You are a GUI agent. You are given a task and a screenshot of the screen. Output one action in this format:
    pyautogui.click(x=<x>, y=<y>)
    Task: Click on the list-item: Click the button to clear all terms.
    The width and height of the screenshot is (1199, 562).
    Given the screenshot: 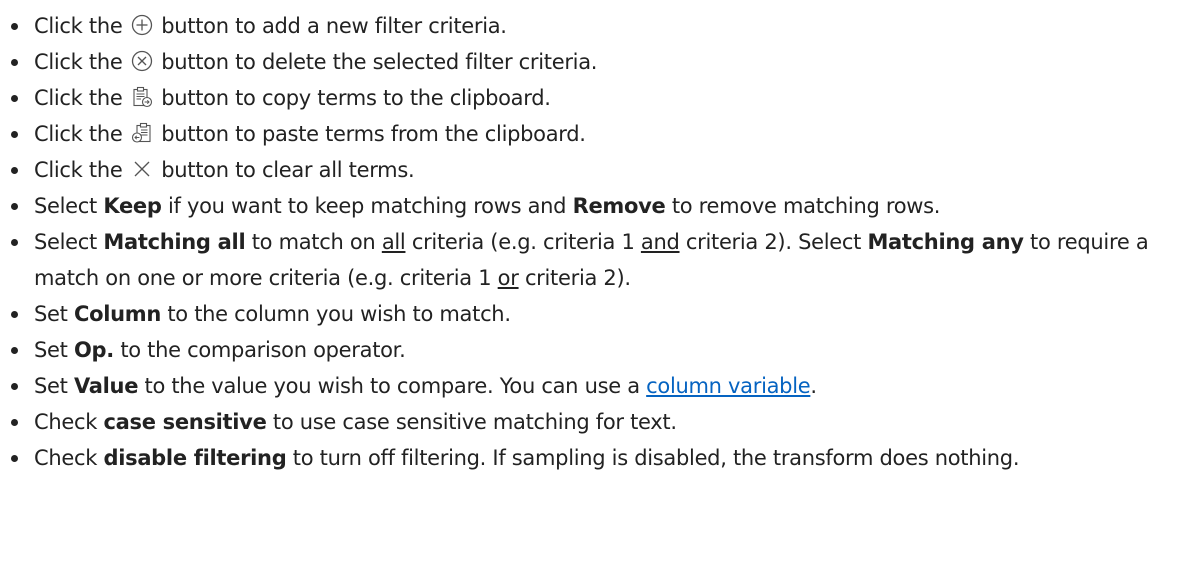 What is the action you would take?
    pyautogui.click(x=599, y=170)
    